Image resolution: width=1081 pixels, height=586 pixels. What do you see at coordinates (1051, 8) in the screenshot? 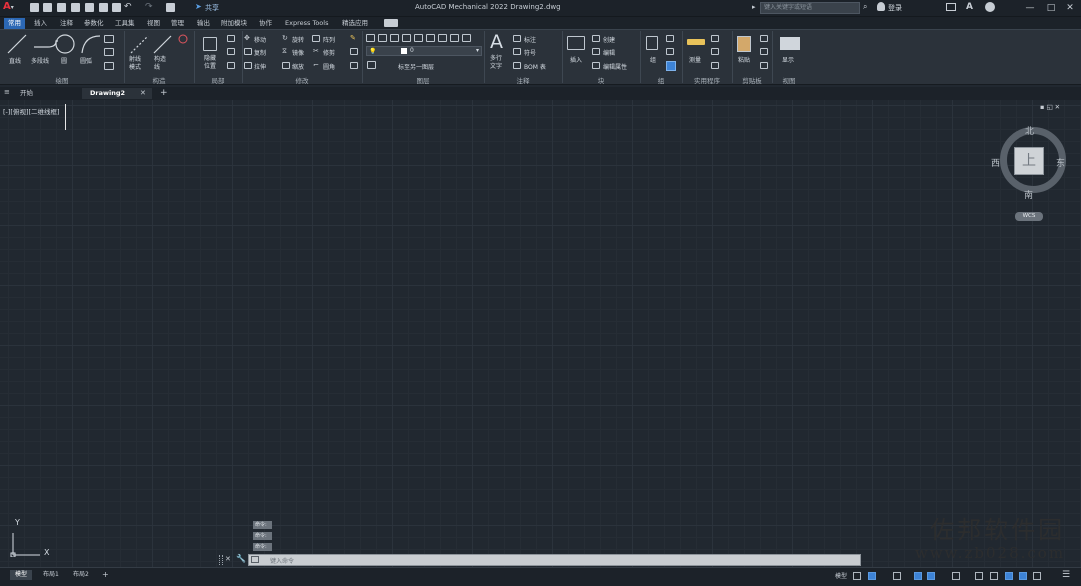
I see `maximize-button: □` at bounding box center [1051, 8].